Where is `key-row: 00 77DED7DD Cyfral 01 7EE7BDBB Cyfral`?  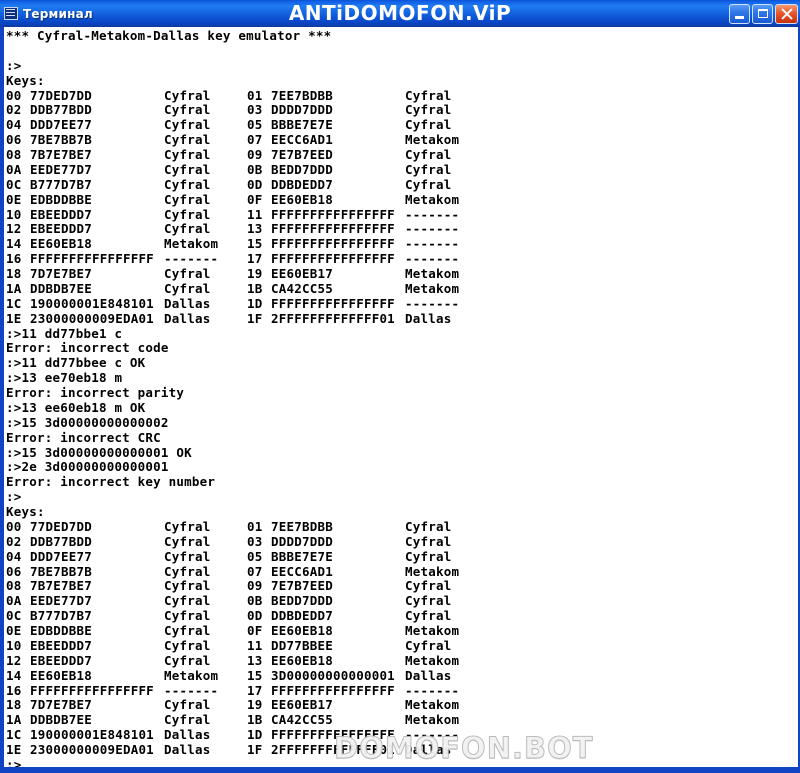 key-row: 00 77DED7DD Cyfral 01 7EE7BDBB Cyfral is located at coordinates (402, 526).